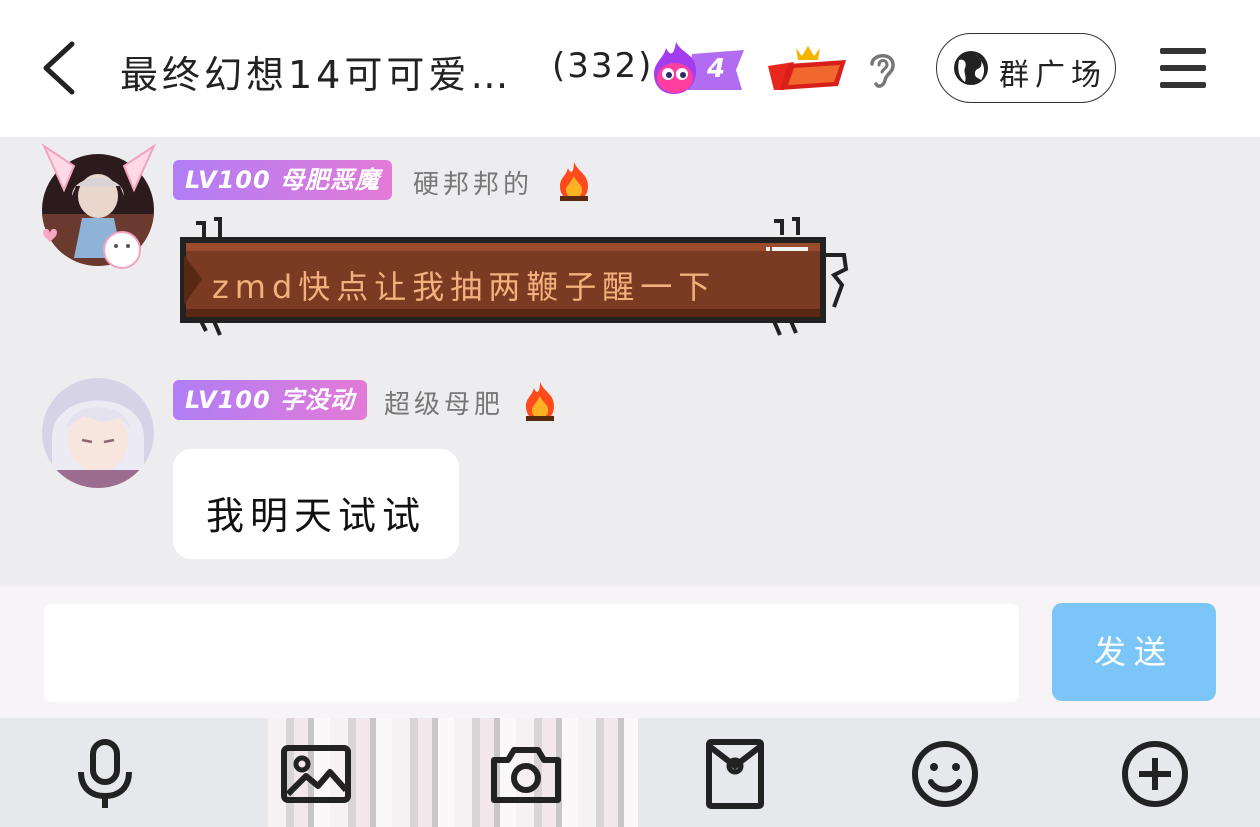 This screenshot has height=827, width=1260. I want to click on globe-icon, so click(971, 68).